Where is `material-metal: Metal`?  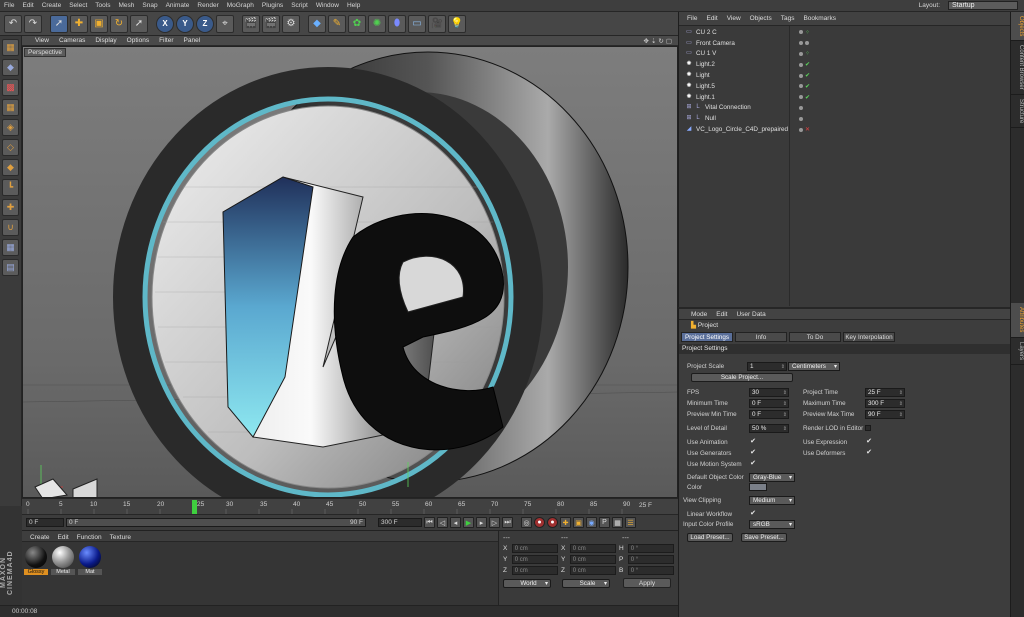 material-metal: Metal is located at coordinates (63, 560).